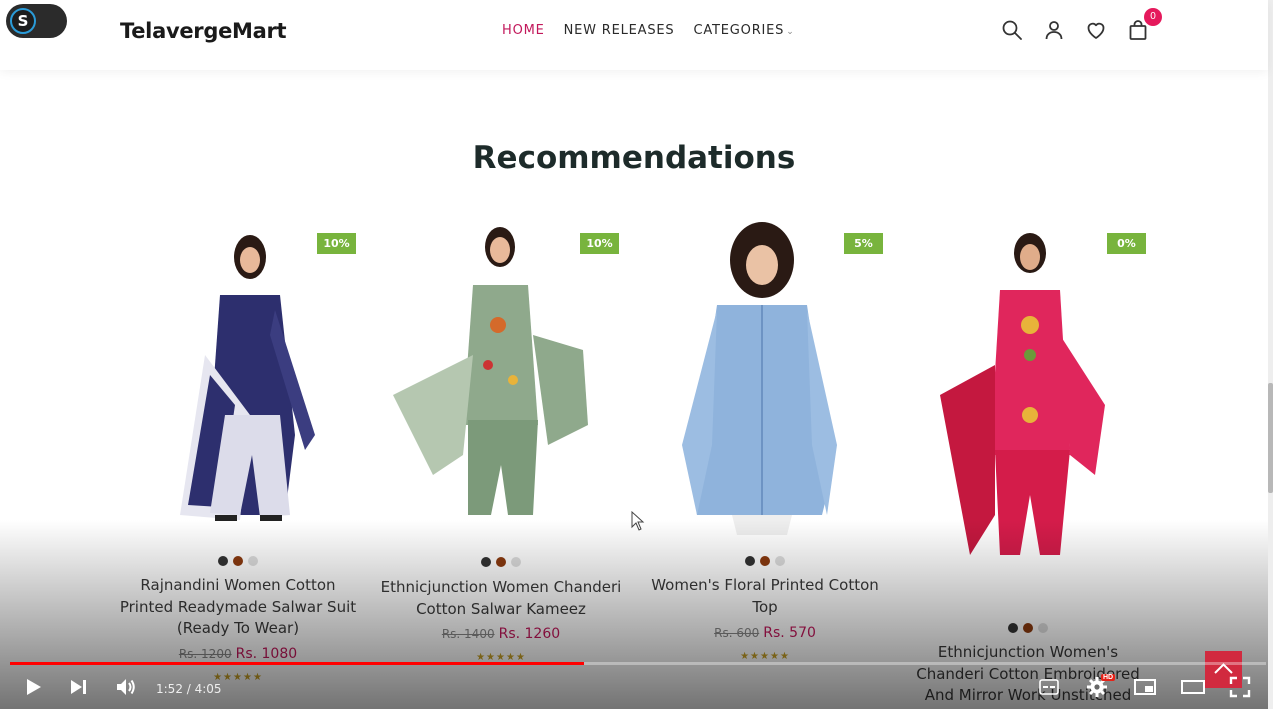 This screenshot has width=1273, height=709. I want to click on rating-stars: ★★★★★, so click(765, 656).